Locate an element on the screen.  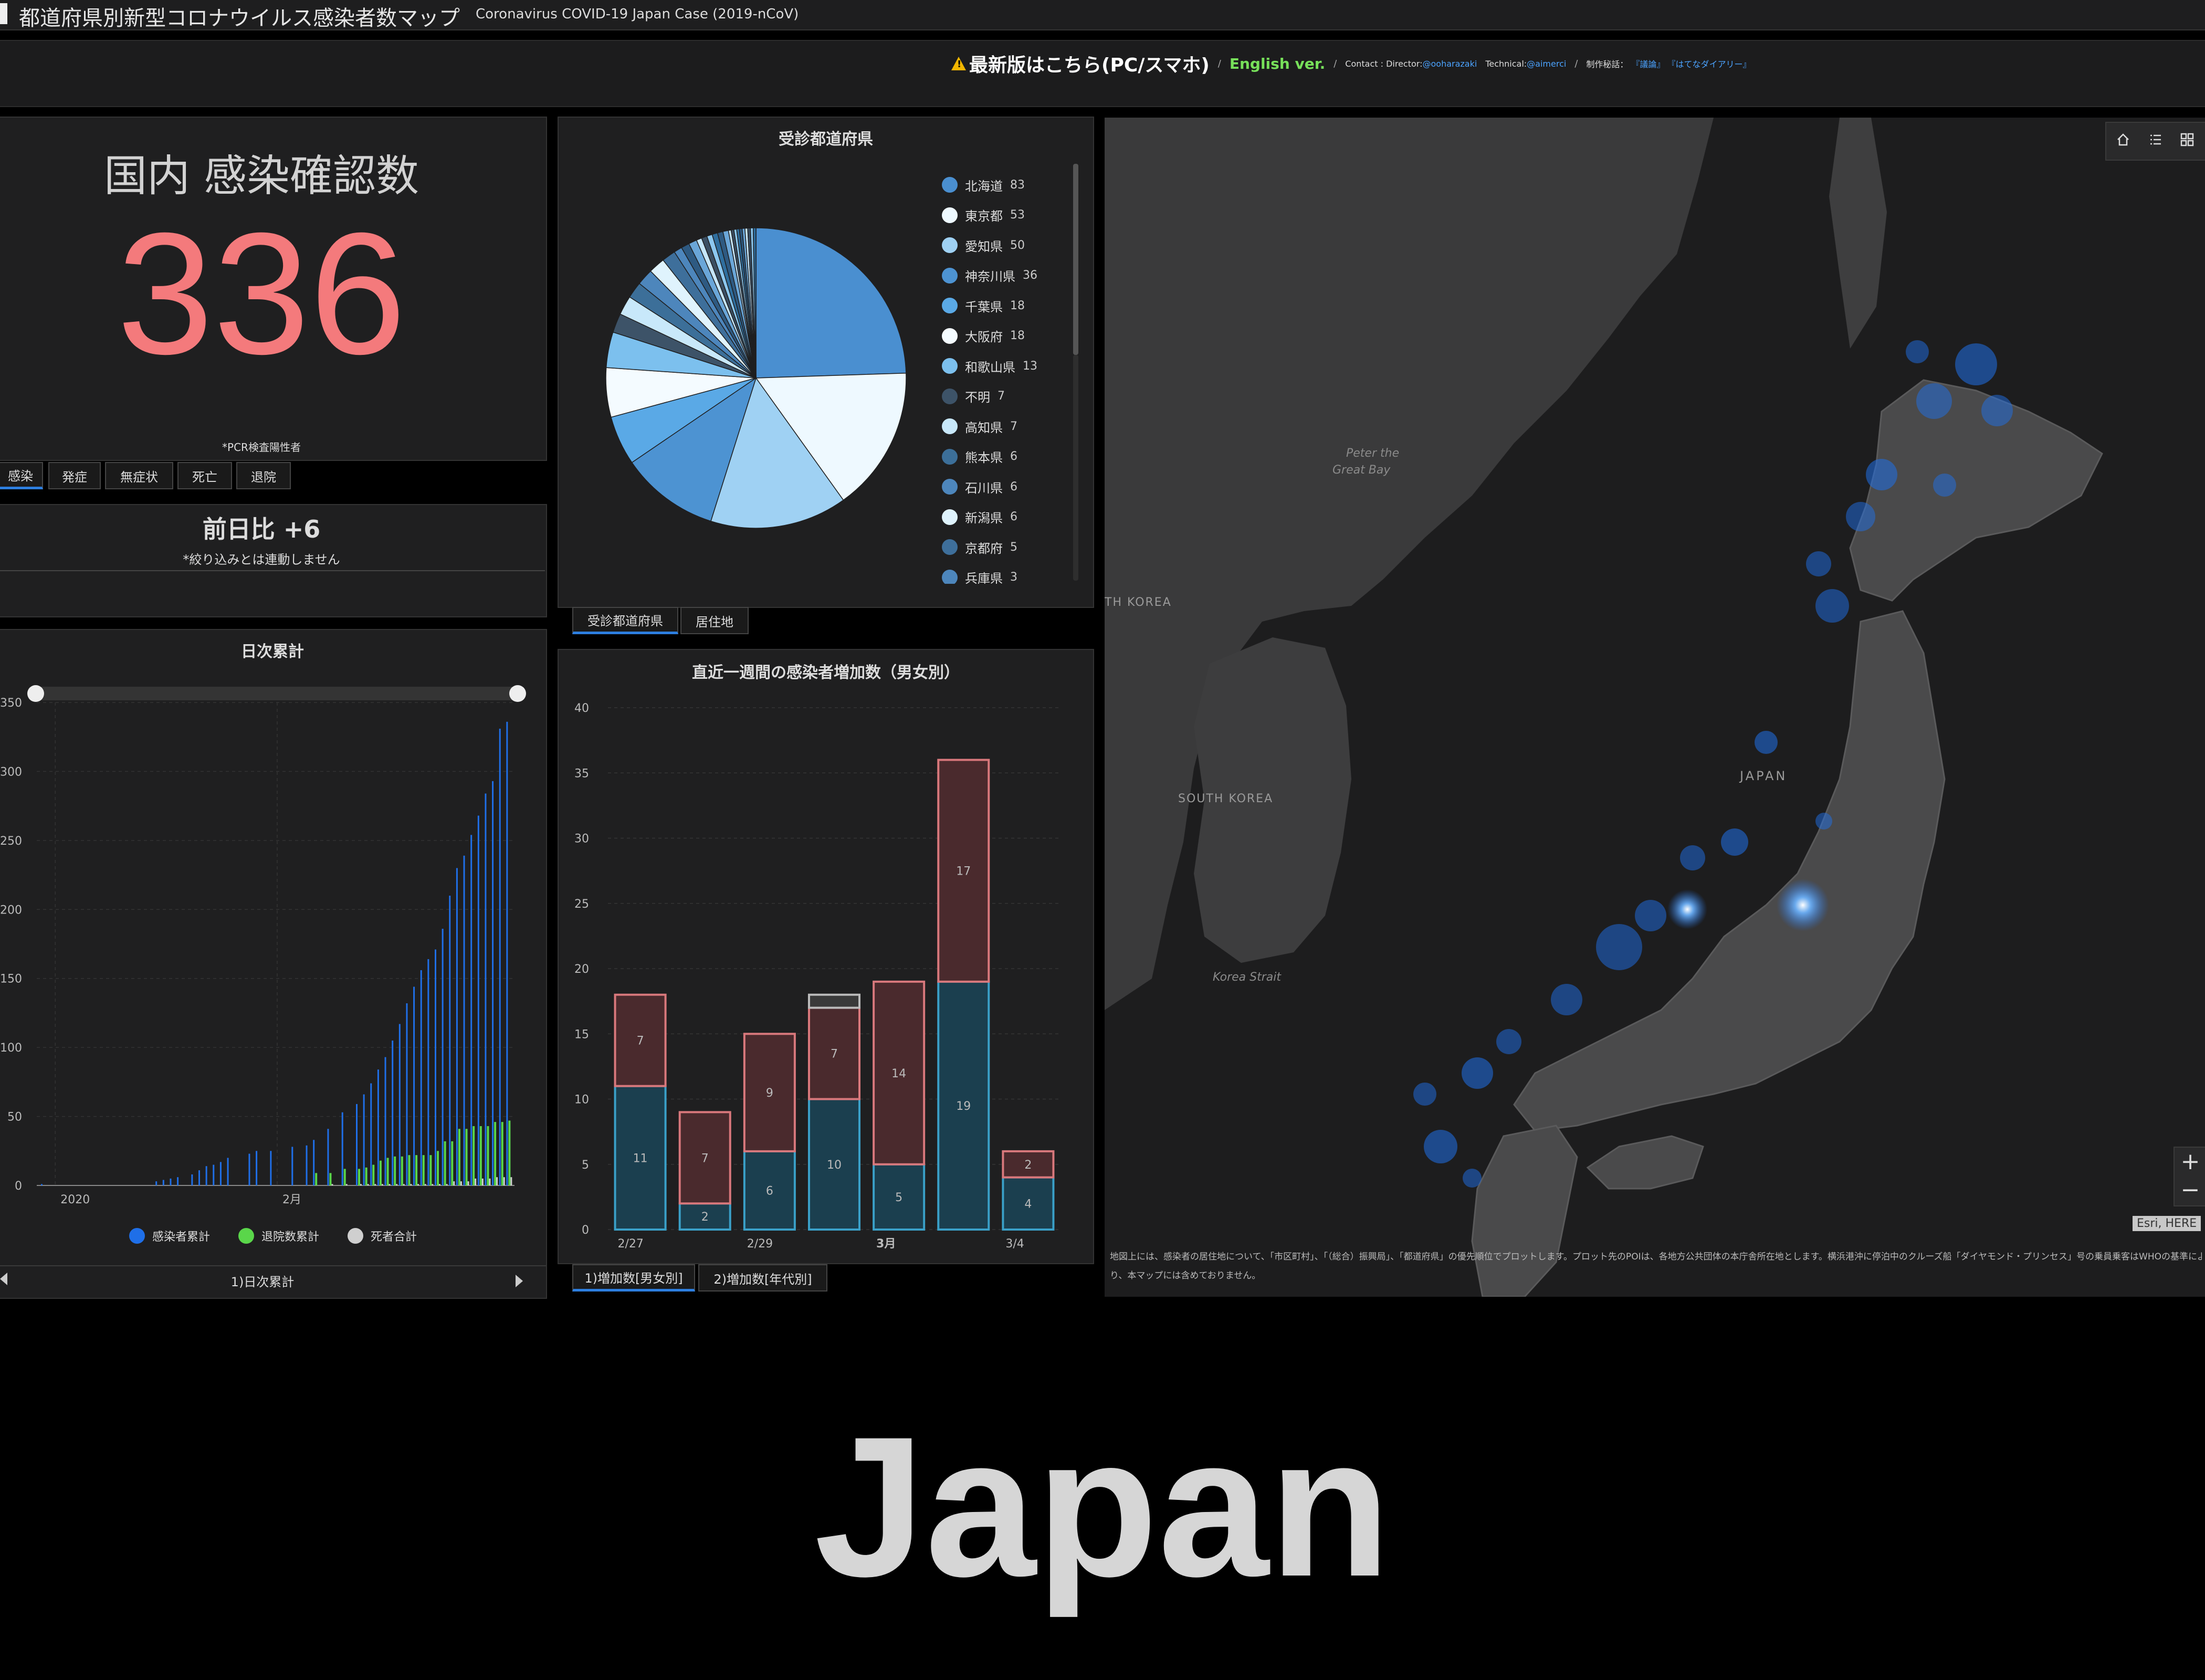
english-version-link: English ver. is located at coordinates (1277, 63).